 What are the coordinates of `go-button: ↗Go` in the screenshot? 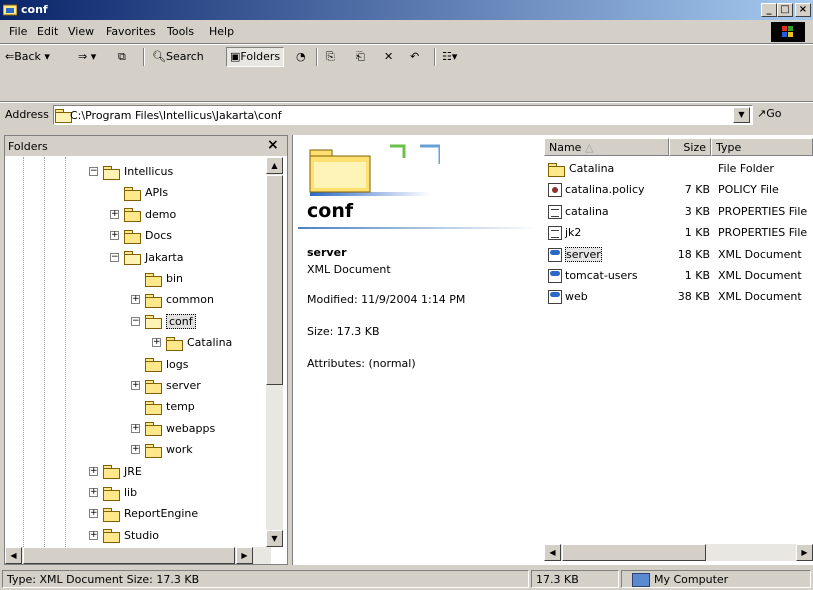 It's located at (769, 113).